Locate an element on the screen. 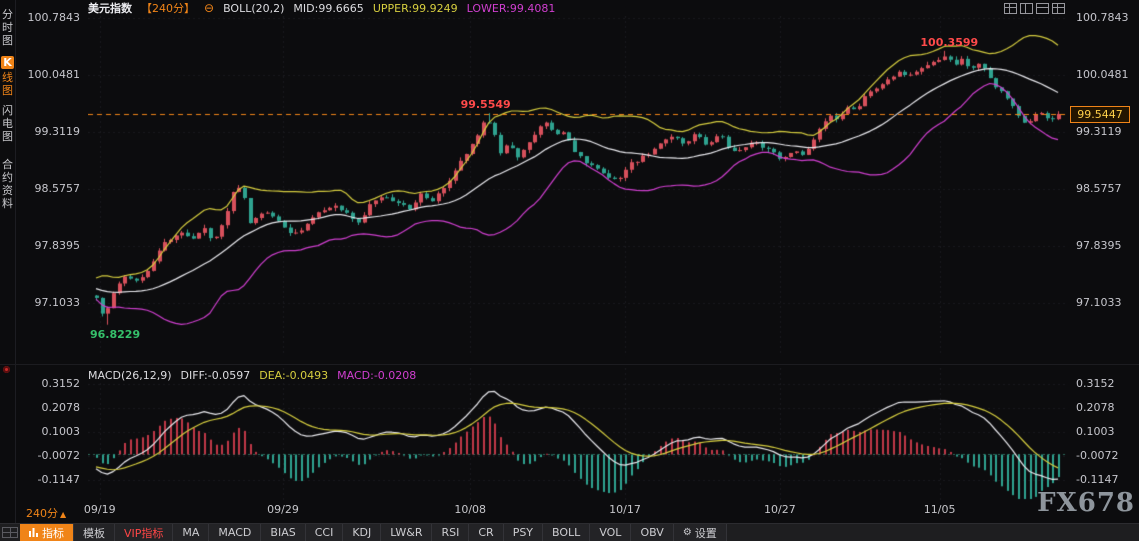 The height and width of the screenshot is (541, 1139). macd-dea-value: DEA:-0.0493 is located at coordinates (294, 375).